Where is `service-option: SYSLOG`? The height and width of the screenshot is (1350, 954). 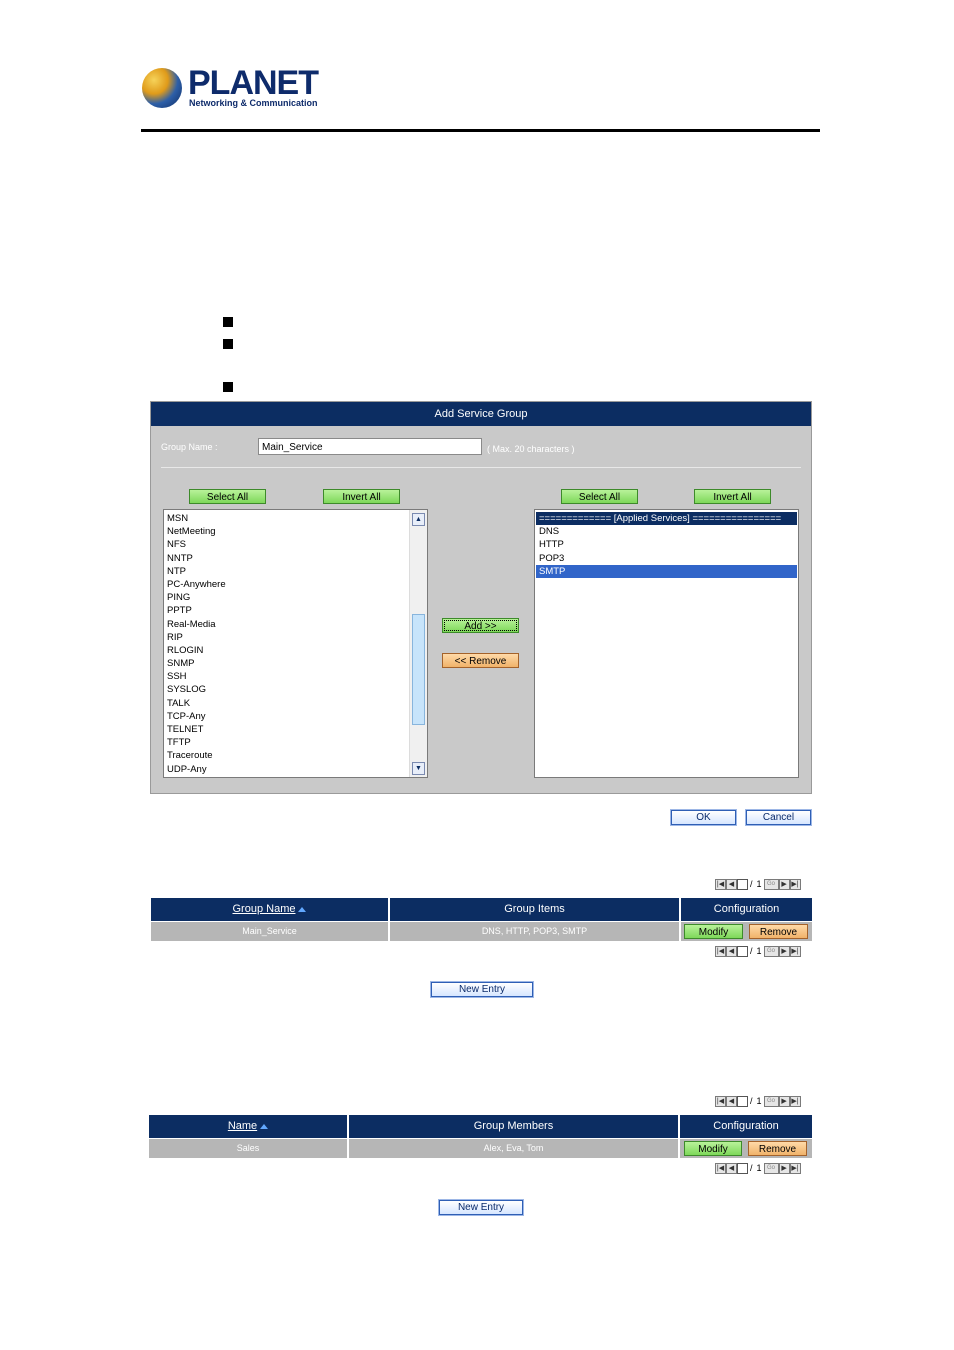
service-option: SYSLOG is located at coordinates (286, 689).